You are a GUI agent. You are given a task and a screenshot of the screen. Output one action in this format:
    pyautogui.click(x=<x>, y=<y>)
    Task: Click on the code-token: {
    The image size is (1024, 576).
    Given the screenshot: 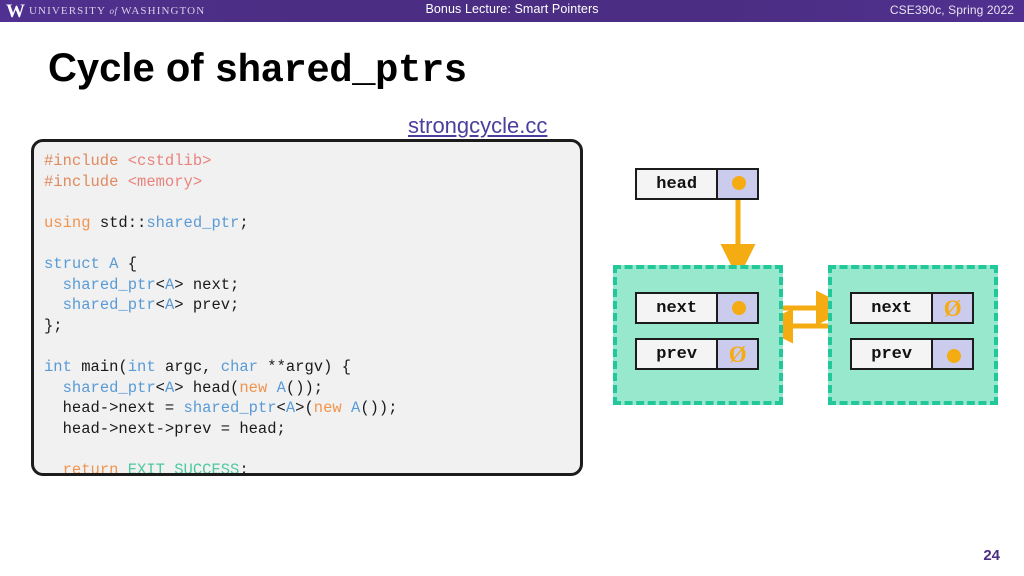 What is the action you would take?
    pyautogui.click(x=128, y=263)
    